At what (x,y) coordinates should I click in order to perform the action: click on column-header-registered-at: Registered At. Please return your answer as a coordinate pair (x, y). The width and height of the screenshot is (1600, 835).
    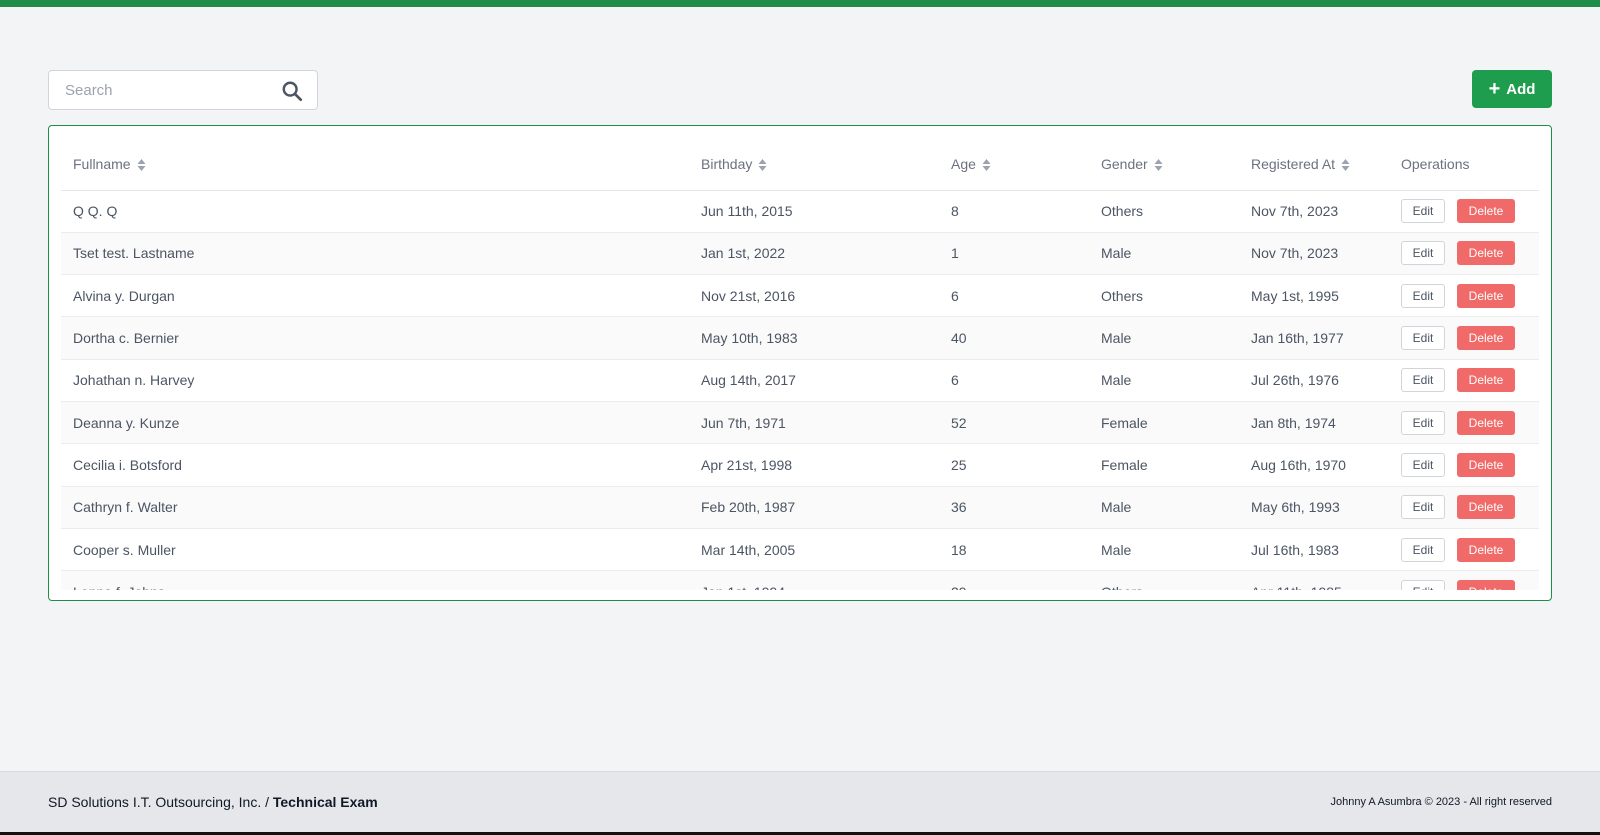
    Looking at the image, I should click on (1314, 164).